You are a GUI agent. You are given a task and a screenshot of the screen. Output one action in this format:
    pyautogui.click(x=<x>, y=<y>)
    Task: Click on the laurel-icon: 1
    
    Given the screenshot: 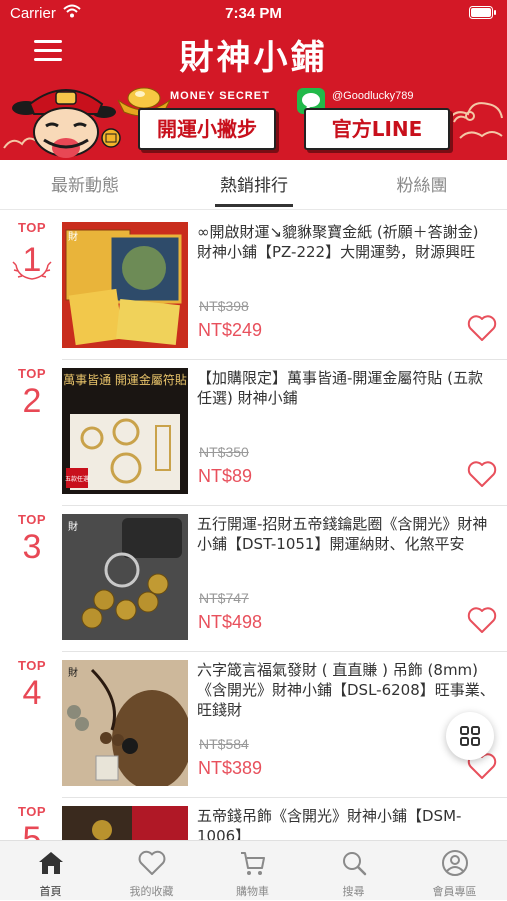 What is the action you would take?
    pyautogui.click(x=32, y=260)
    